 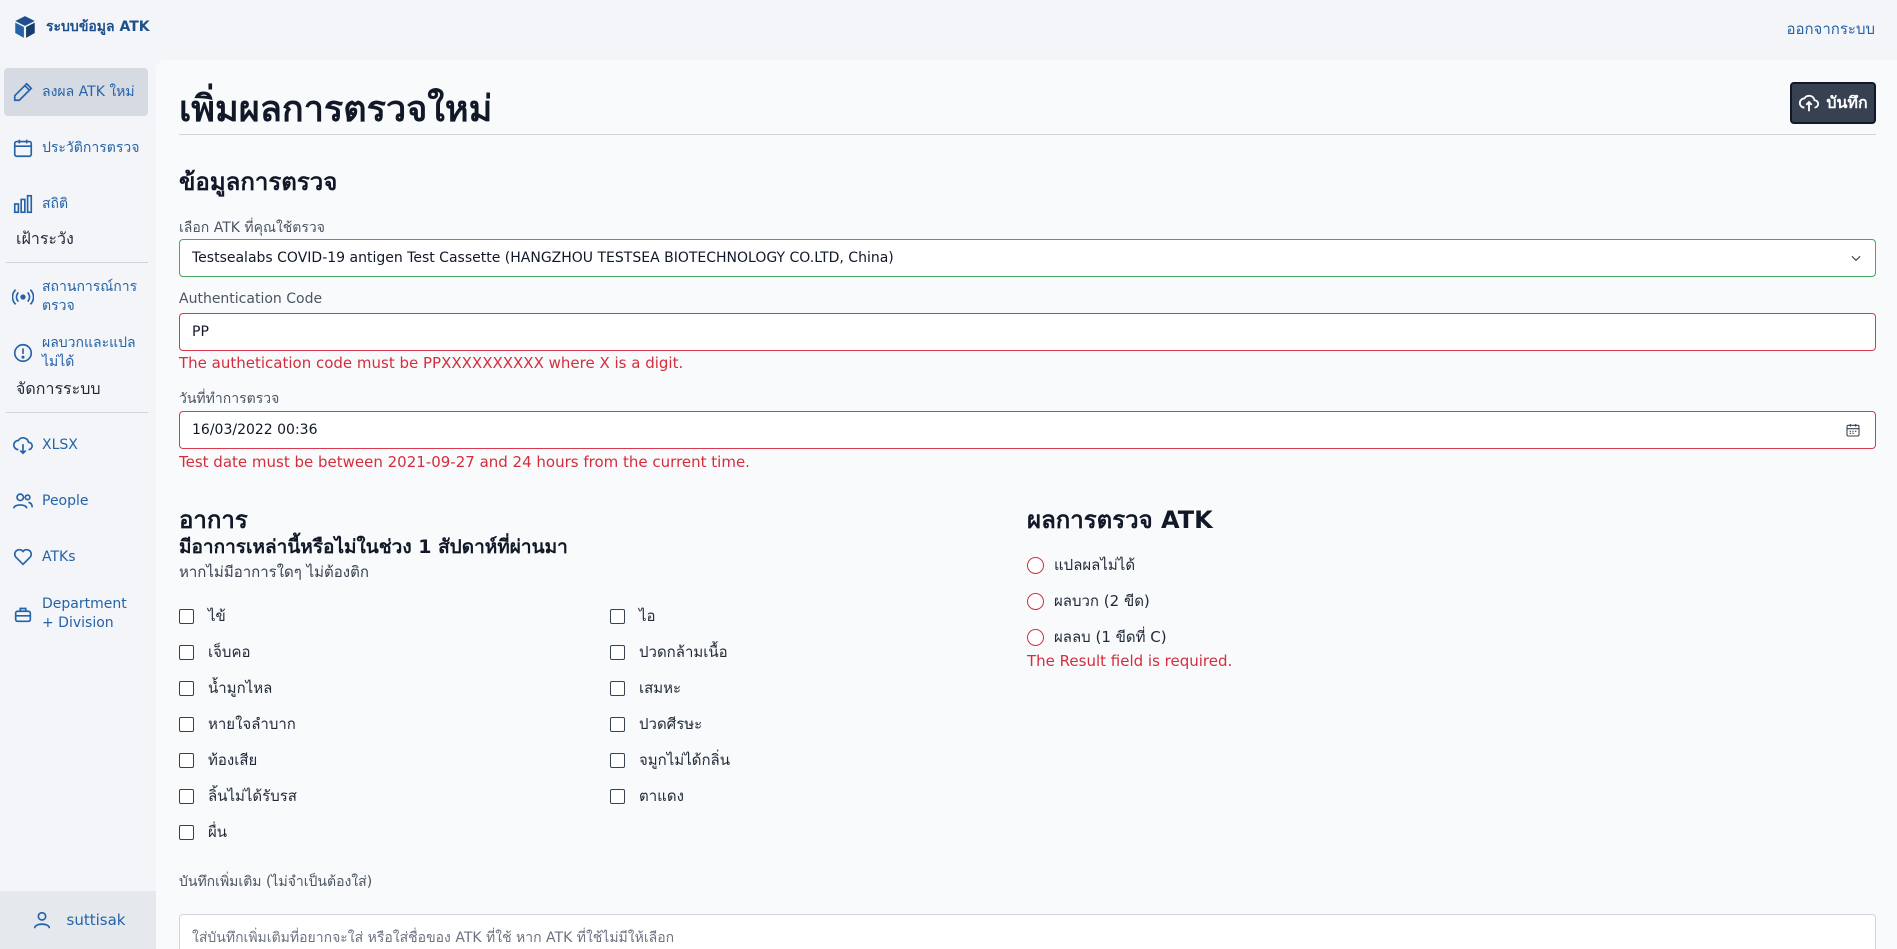 I want to click on user-menu: suttisak, so click(x=78, y=920).